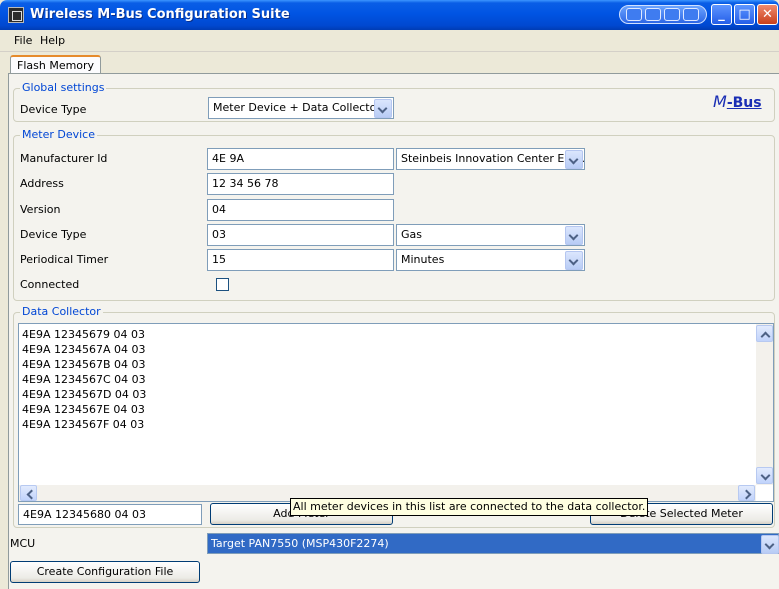 Image resolution: width=779 pixels, height=589 pixels. I want to click on mbus-logo-bus: -Bus, so click(744, 103).